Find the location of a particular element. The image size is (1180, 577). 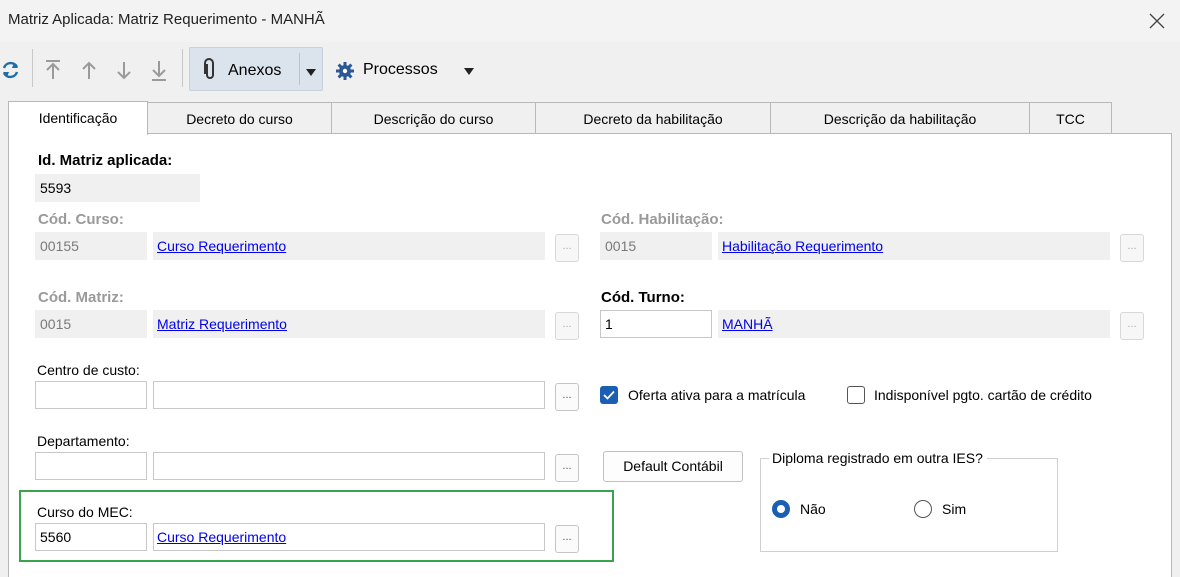

habilitacao-name-field: Habilitação Requerimento is located at coordinates (914, 246).